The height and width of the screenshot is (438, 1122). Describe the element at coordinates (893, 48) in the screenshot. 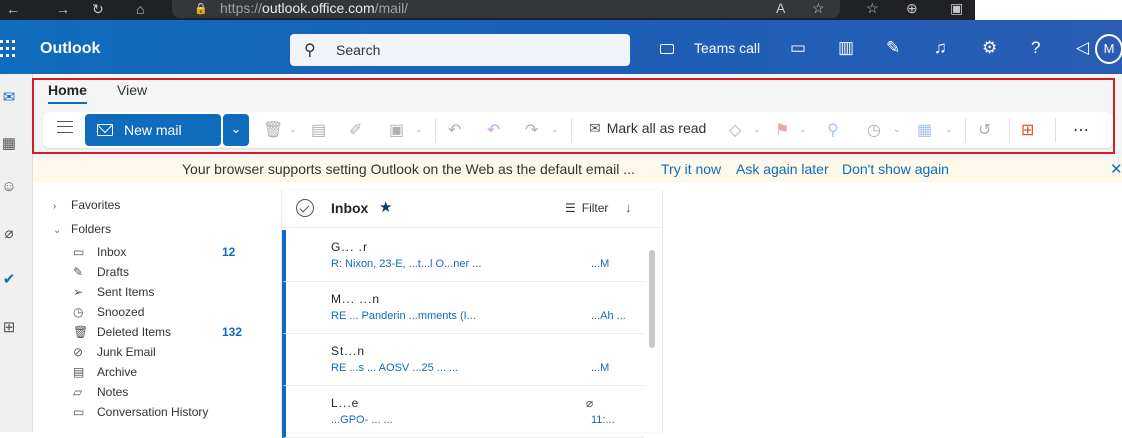

I see `edit-note-icon: ✎` at that location.